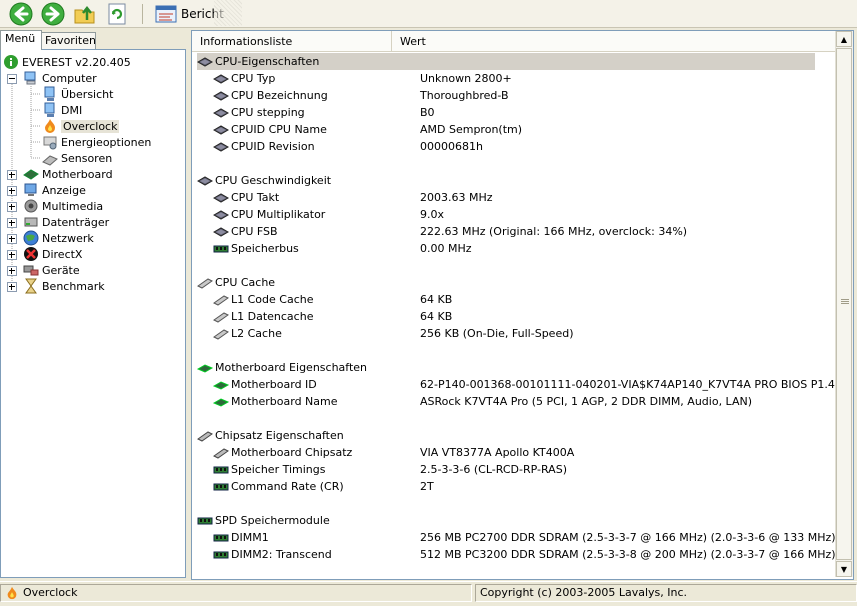  What do you see at coordinates (522, 248) in the screenshot?
I see `list-item: Speicherbus 0.00 MHz` at bounding box center [522, 248].